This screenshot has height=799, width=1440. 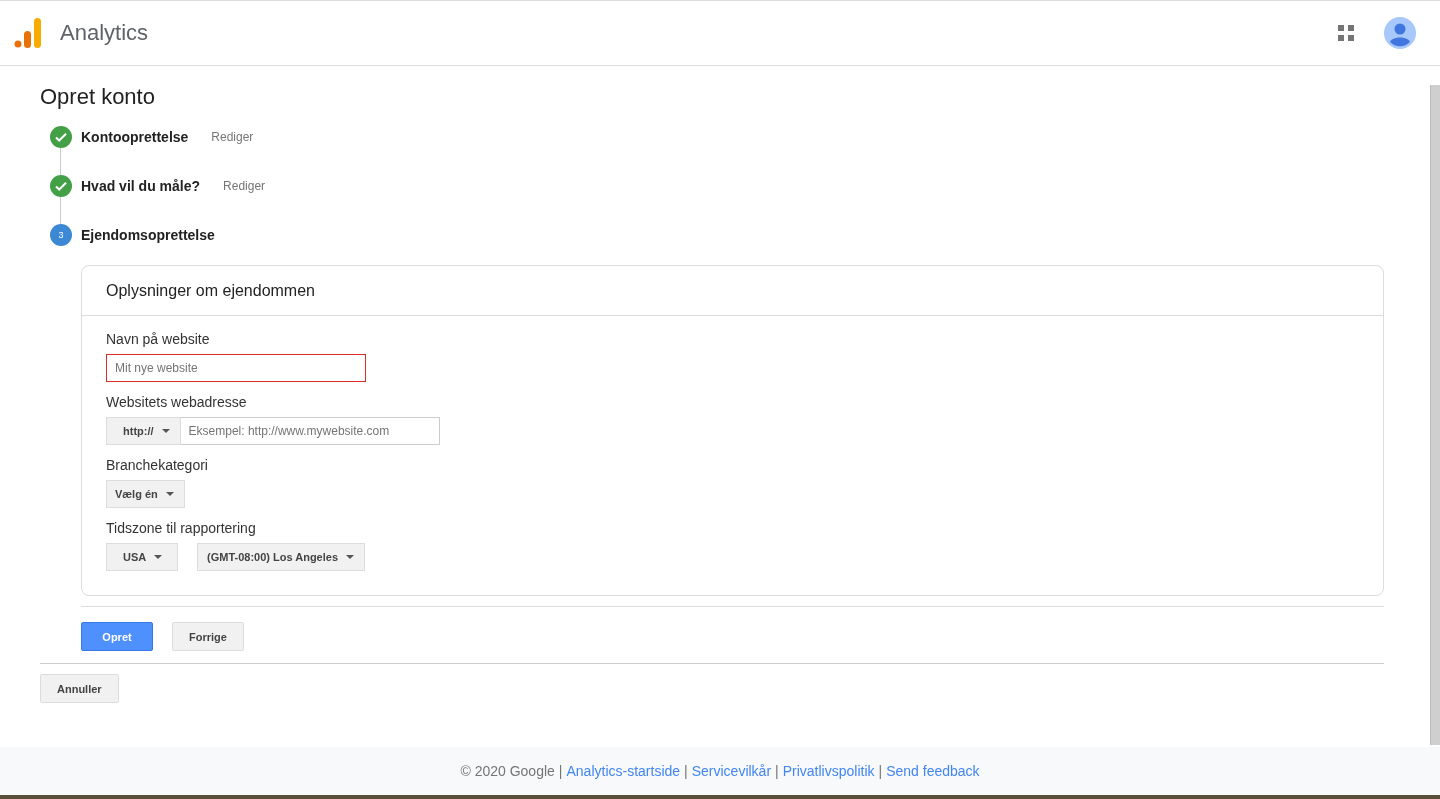 I want to click on footer-link: Send feedback, so click(x=933, y=771).